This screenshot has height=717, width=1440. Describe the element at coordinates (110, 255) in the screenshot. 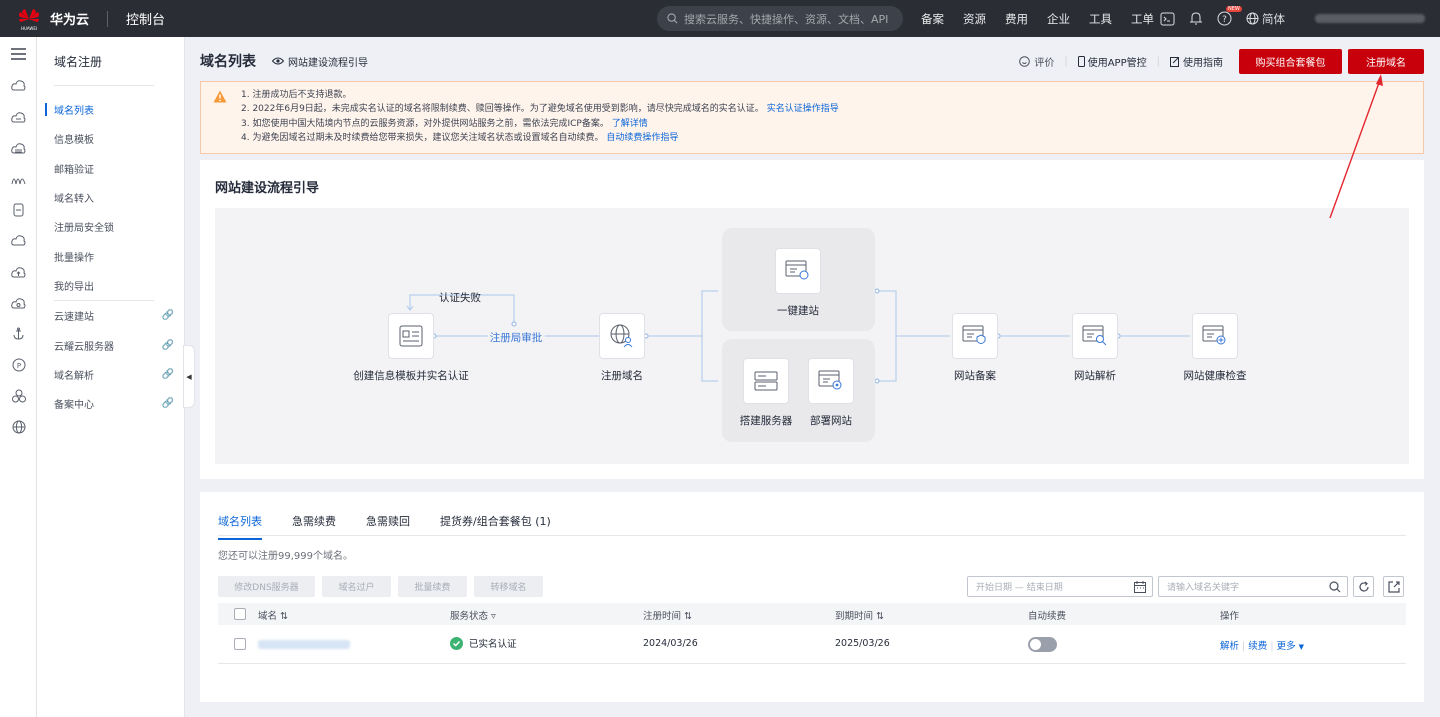

I see `menu-item-batch-ops: 批量操作` at that location.